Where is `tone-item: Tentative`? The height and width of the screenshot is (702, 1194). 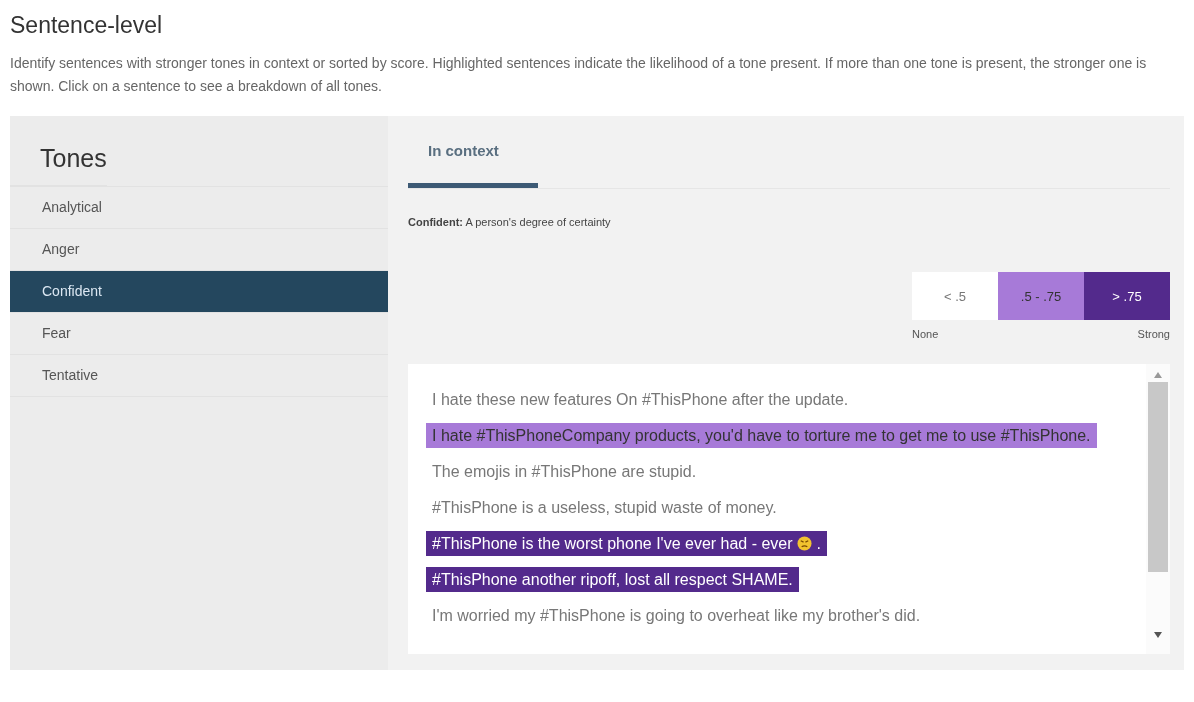
tone-item: Tentative is located at coordinates (199, 376).